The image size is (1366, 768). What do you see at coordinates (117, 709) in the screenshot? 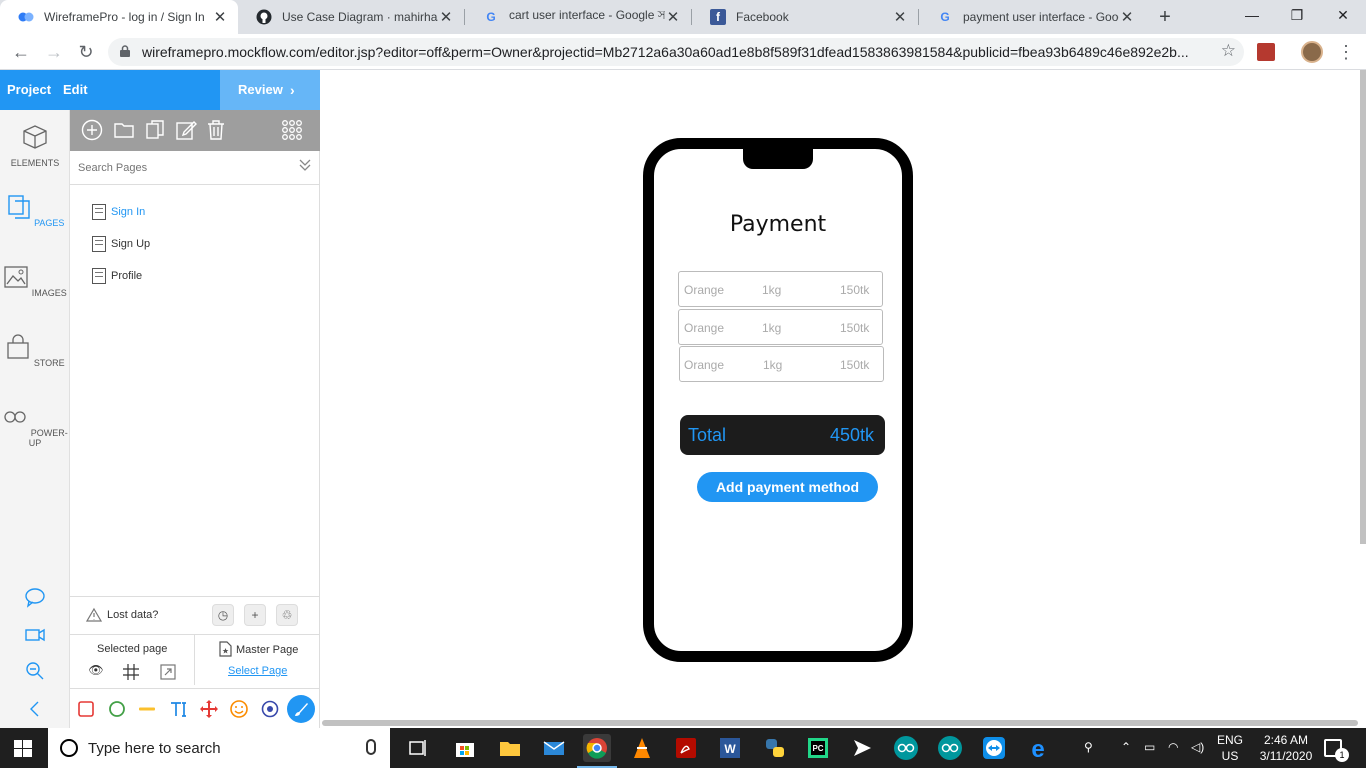
I see `circle-tool-icon` at bounding box center [117, 709].